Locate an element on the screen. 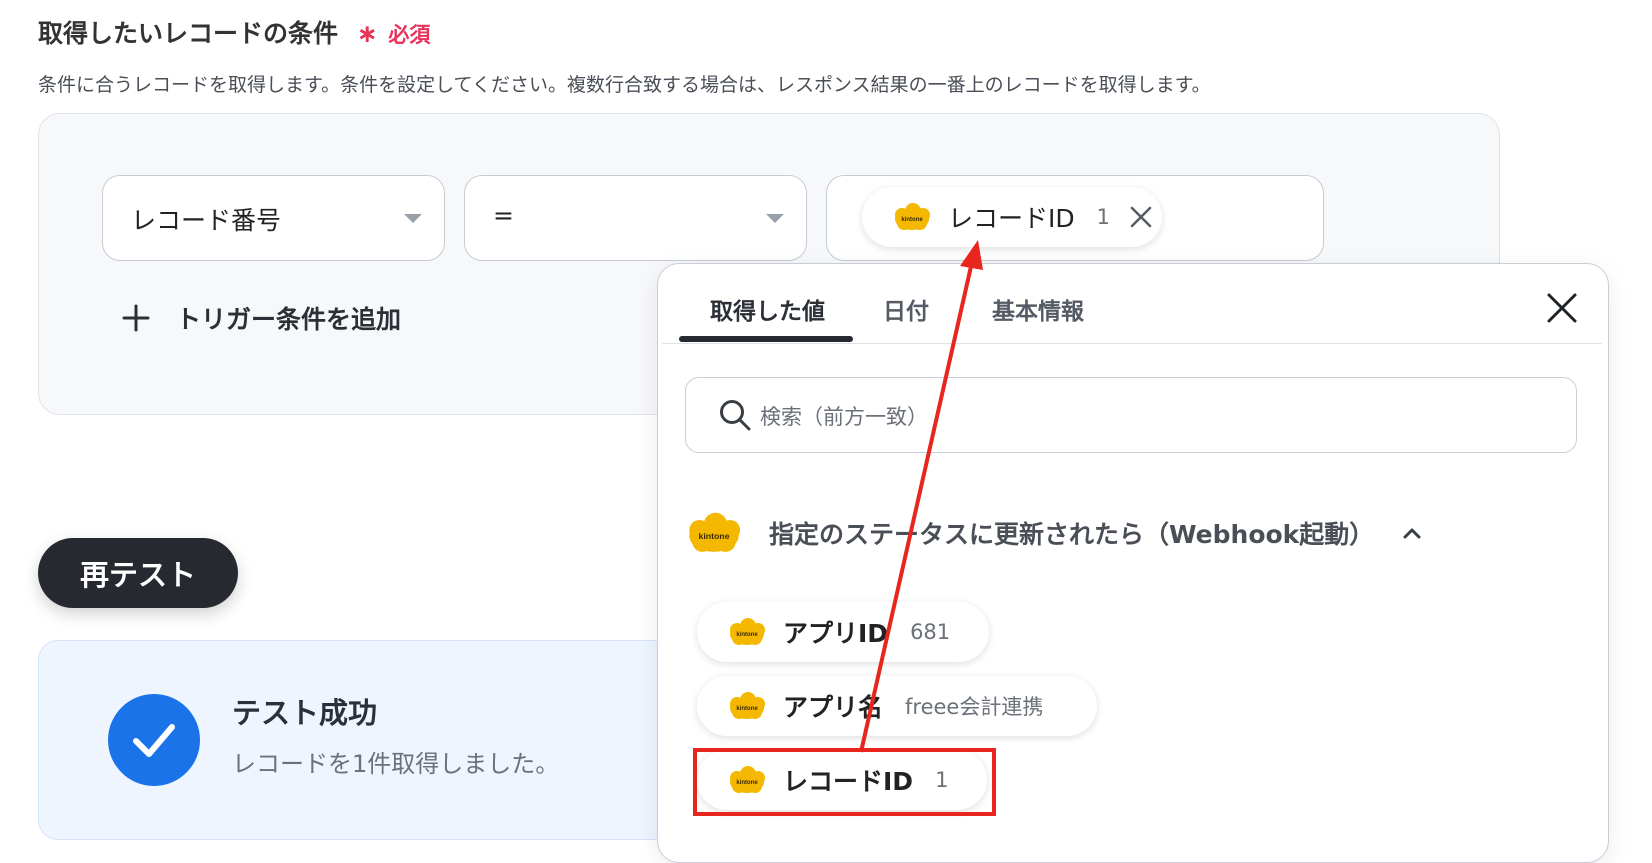 Image resolution: width=1652 pixels, height=863 pixels. success-check-icon is located at coordinates (154, 740).